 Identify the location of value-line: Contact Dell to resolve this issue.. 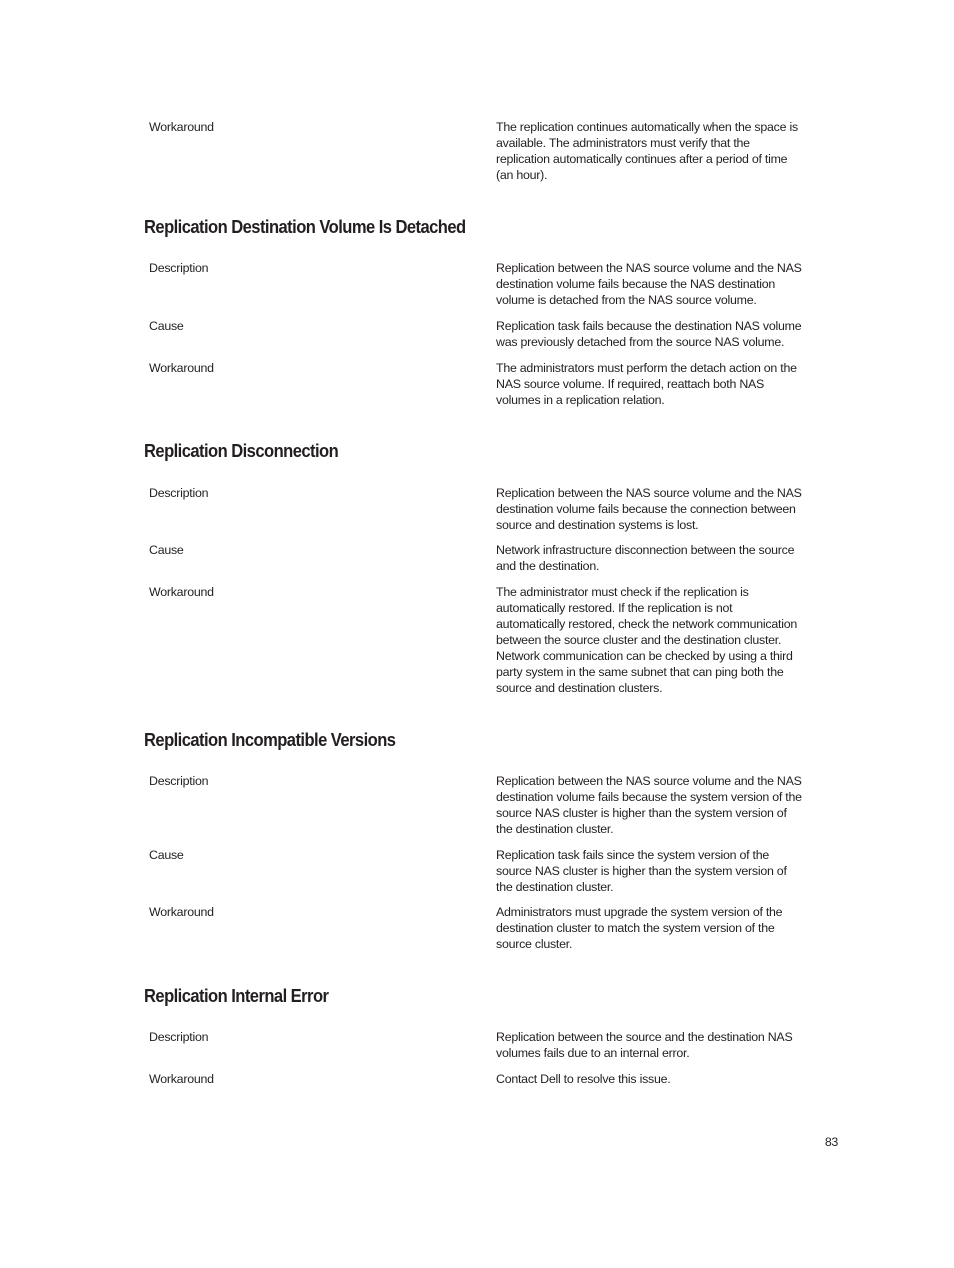
(583, 1079).